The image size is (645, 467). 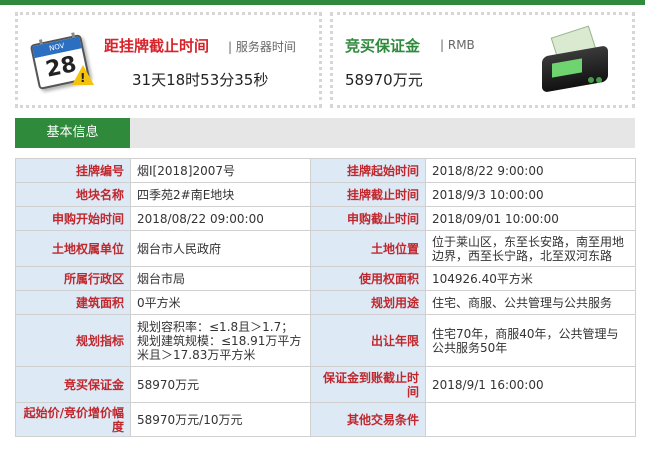 What do you see at coordinates (368, 384) in the screenshot?
I see `label-deposit-deadline: 保证金到账截止时间` at bounding box center [368, 384].